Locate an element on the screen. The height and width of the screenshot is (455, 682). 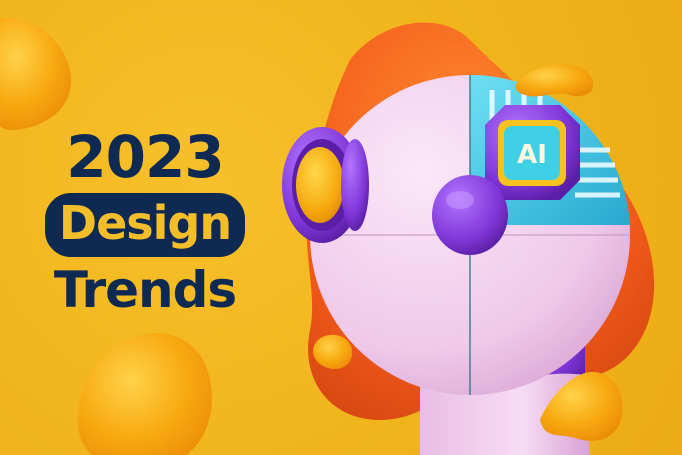
orange-drip is located at coordinates (554, 80).